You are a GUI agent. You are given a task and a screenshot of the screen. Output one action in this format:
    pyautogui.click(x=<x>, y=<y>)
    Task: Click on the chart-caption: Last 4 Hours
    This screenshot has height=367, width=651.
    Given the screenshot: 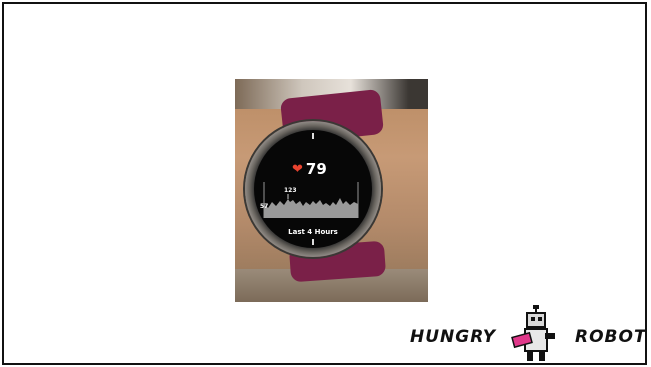 What is the action you would take?
    pyautogui.click(x=313, y=232)
    